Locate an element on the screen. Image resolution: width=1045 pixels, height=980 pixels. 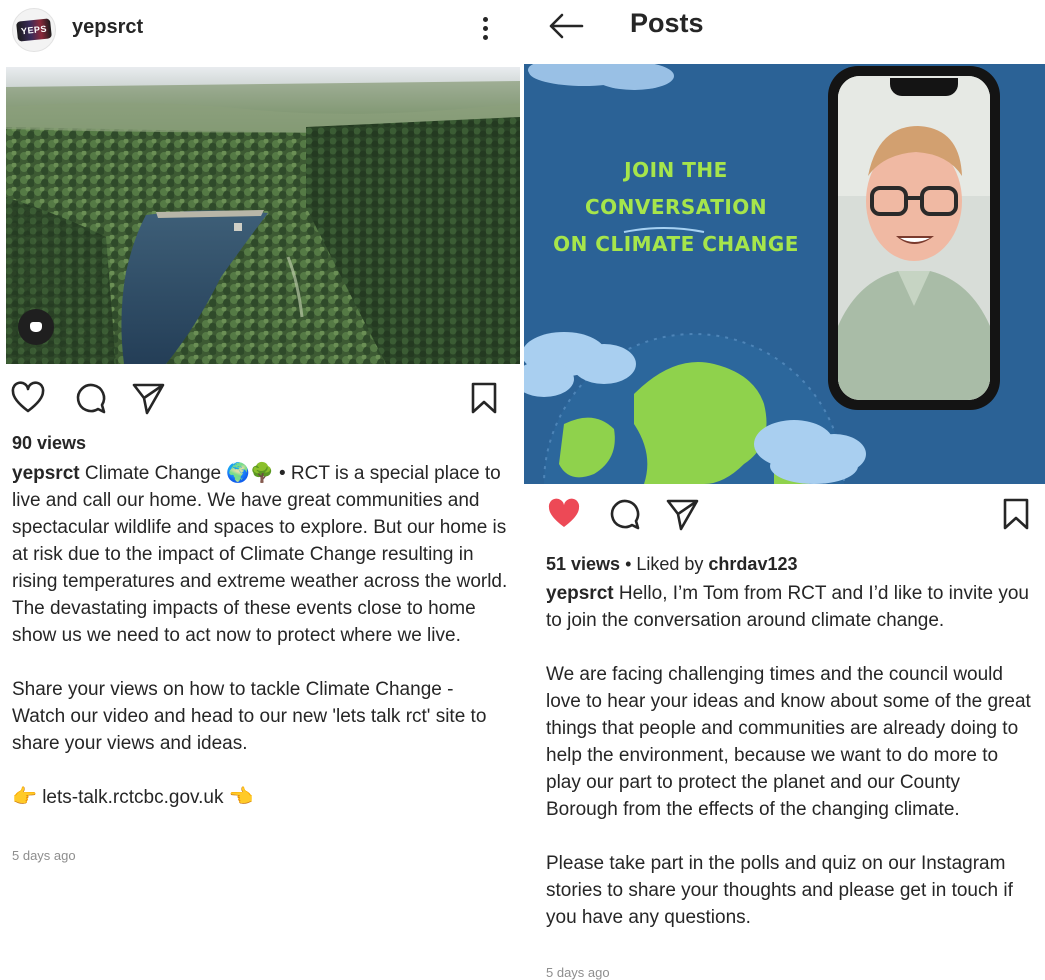
banner-headline: JOIN THE CONVERSATION ON CLIMATE CHANGE is located at coordinates (676, 207).